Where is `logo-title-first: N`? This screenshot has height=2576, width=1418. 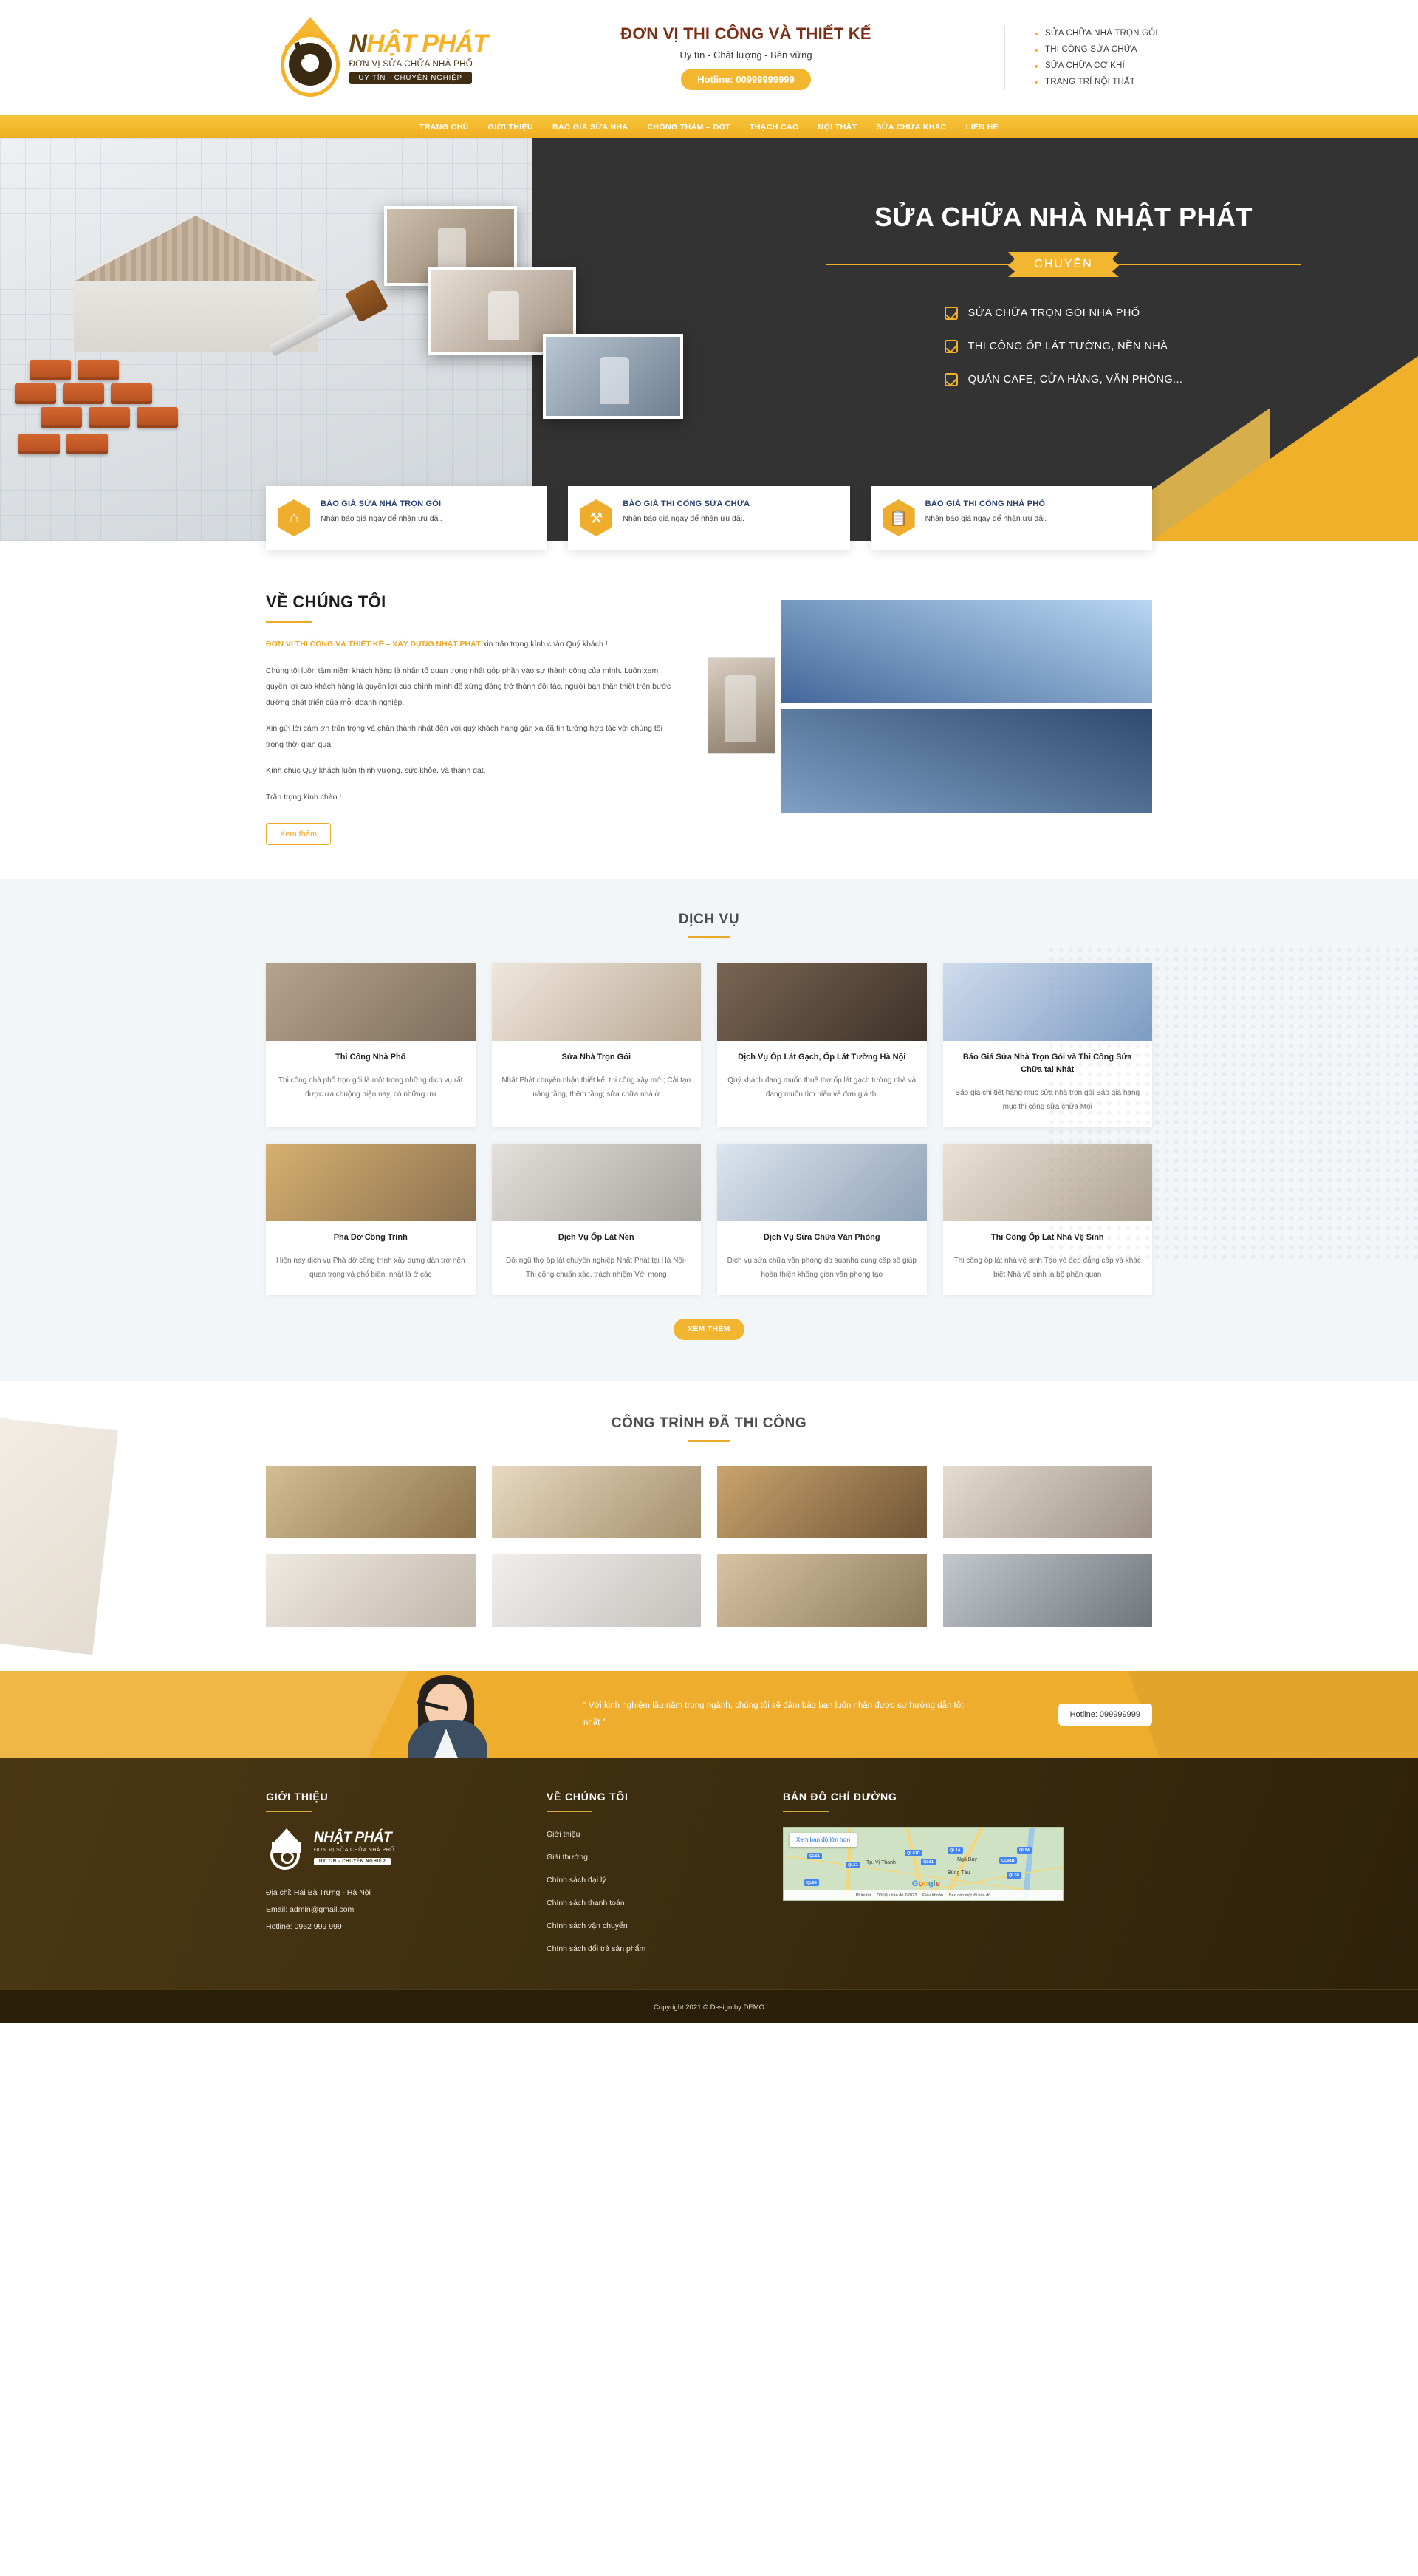
logo-title-first: N is located at coordinates (358, 43).